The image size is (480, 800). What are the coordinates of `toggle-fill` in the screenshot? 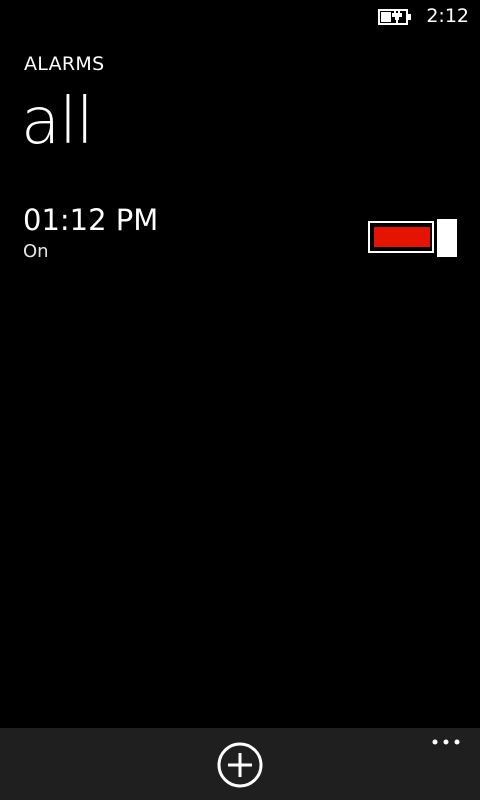 It's located at (402, 237).